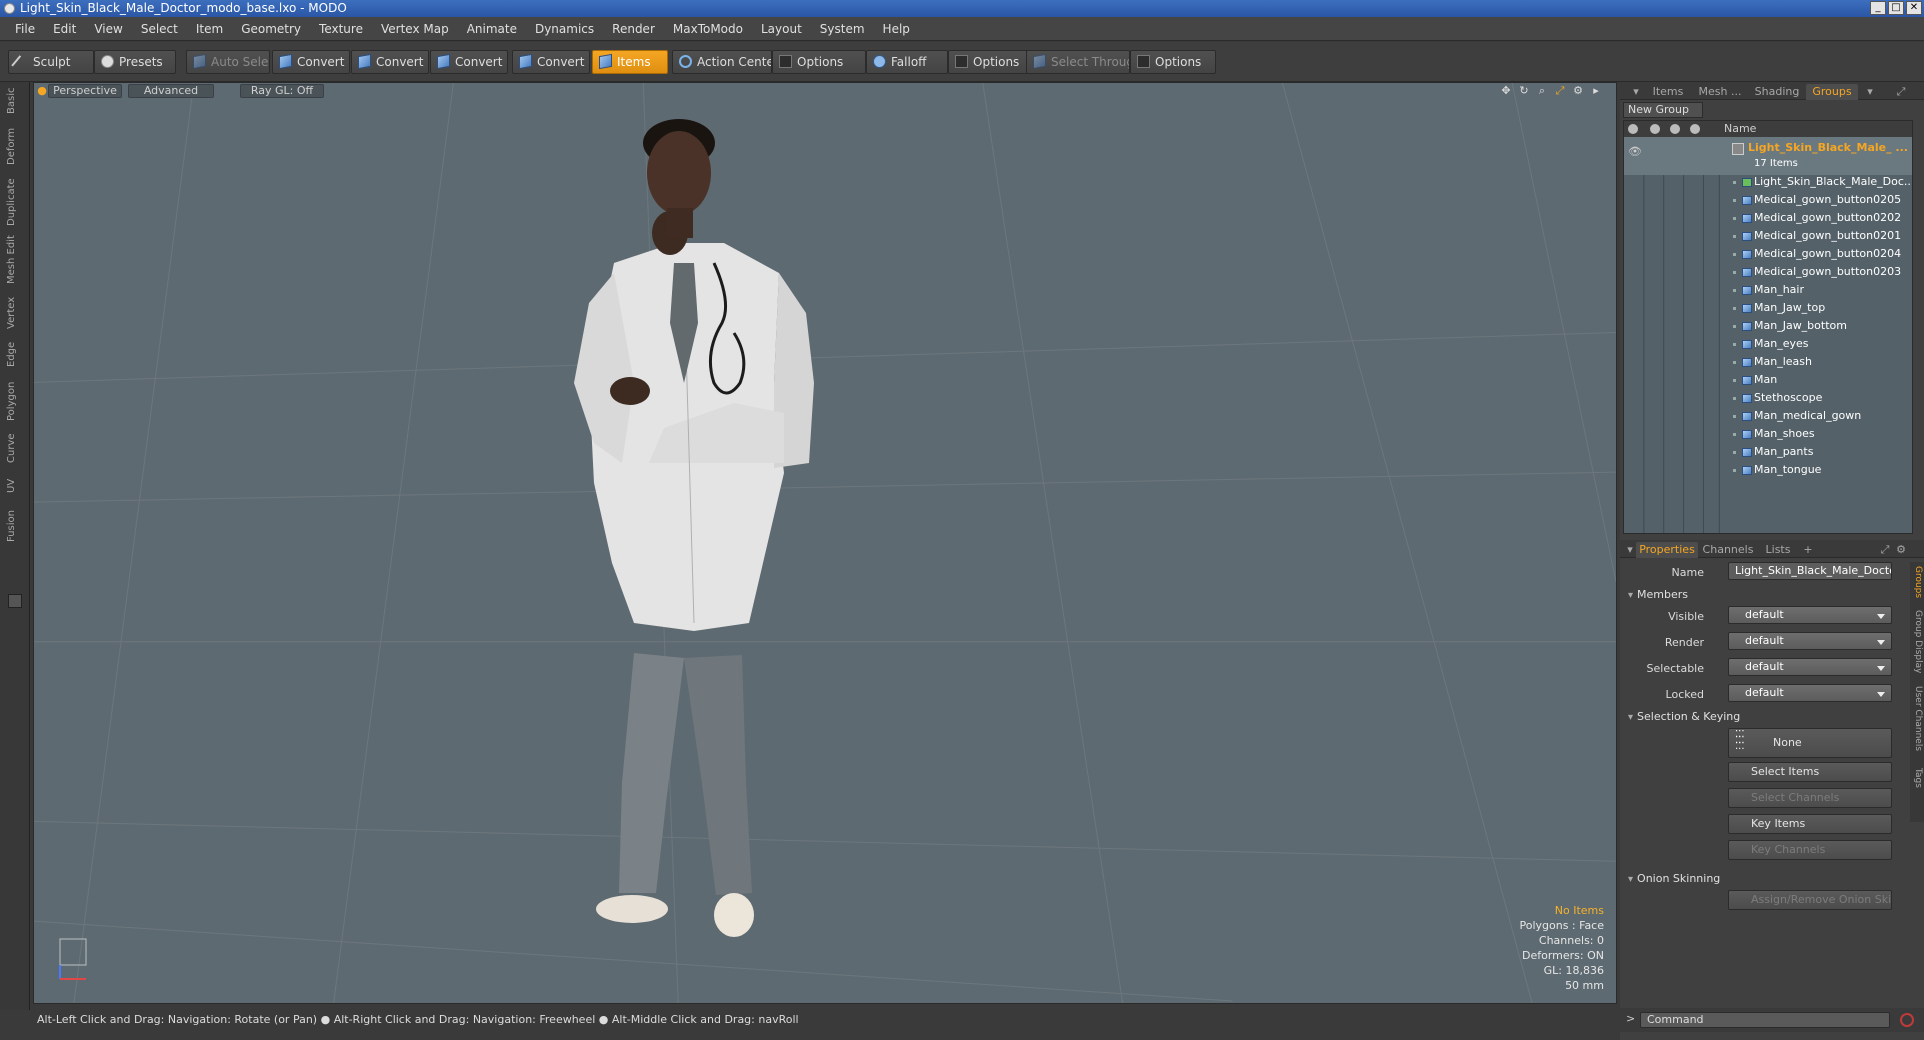 This screenshot has width=1924, height=1040. Describe the element at coordinates (1765, 1020) in the screenshot. I see `command-input: Command` at that location.